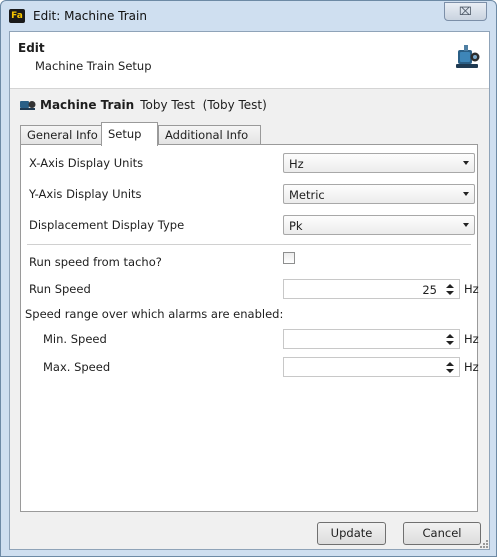 This screenshot has width=497, height=557. I want to click on max-speed-label: Max. Speed, so click(77, 367).